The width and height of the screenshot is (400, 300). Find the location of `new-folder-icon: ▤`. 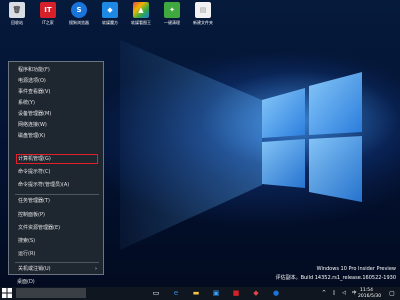

new-folder-icon: ▤ is located at coordinates (203, 10).